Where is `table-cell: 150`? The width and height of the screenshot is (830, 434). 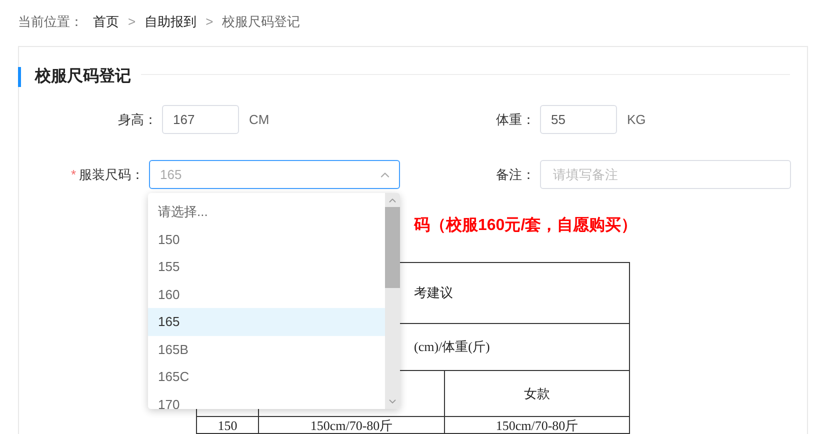
table-cell: 150 is located at coordinates (228, 425).